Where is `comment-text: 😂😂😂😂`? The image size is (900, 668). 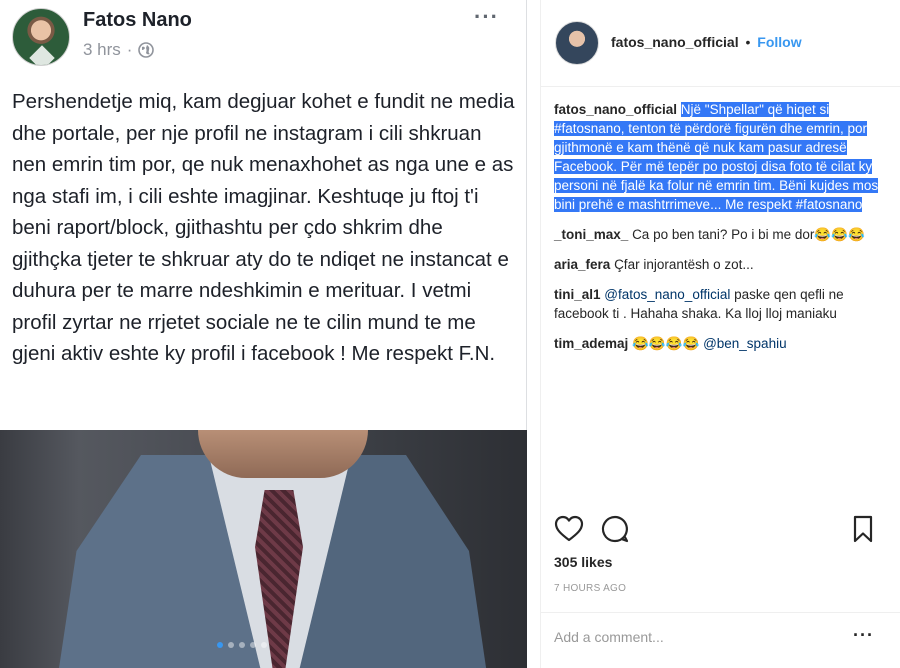 comment-text: 😂😂😂😂 is located at coordinates (668, 343).